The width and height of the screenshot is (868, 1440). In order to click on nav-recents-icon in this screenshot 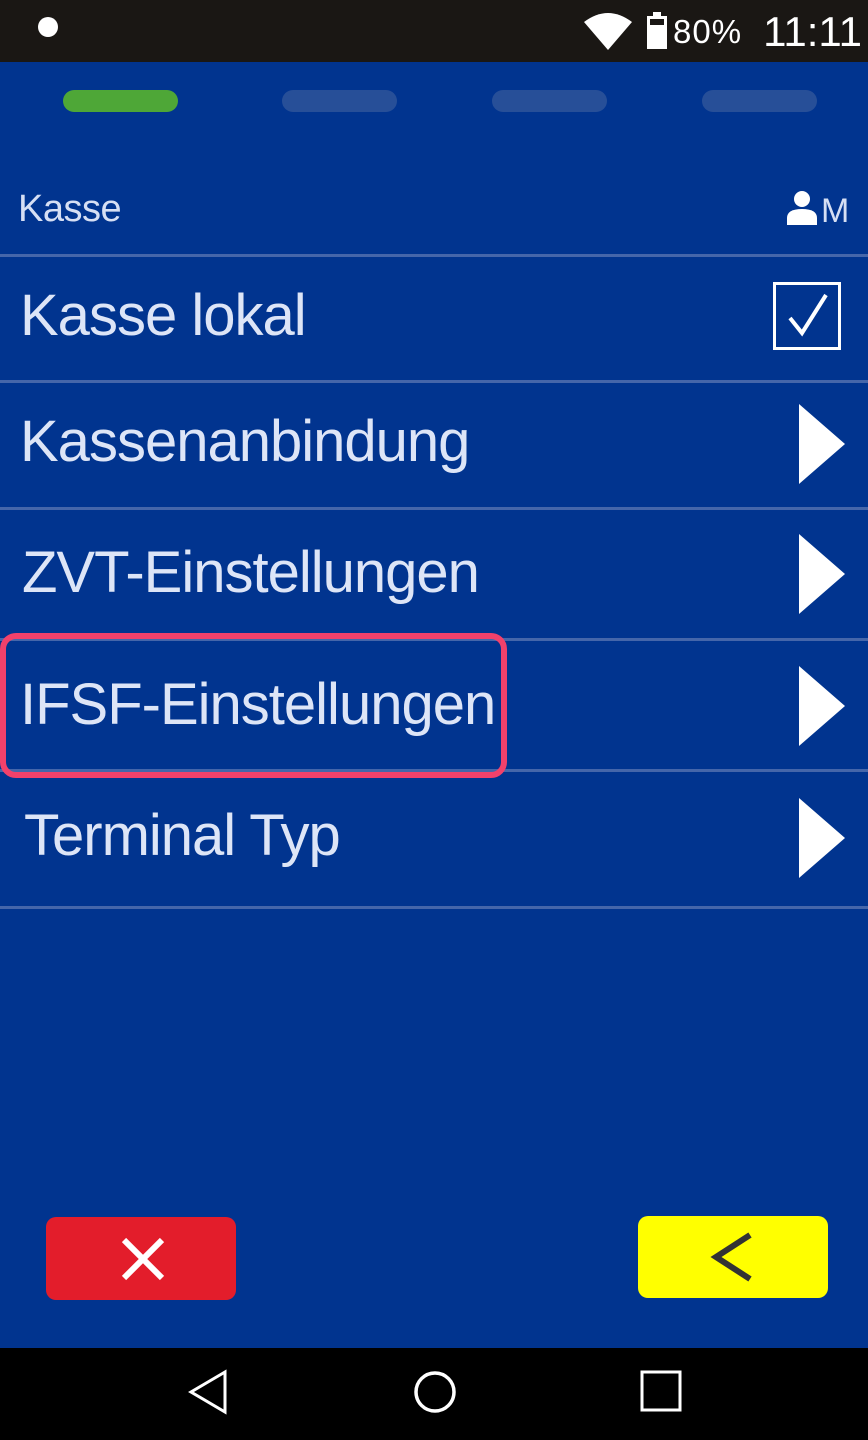, I will do `click(661, 1391)`.